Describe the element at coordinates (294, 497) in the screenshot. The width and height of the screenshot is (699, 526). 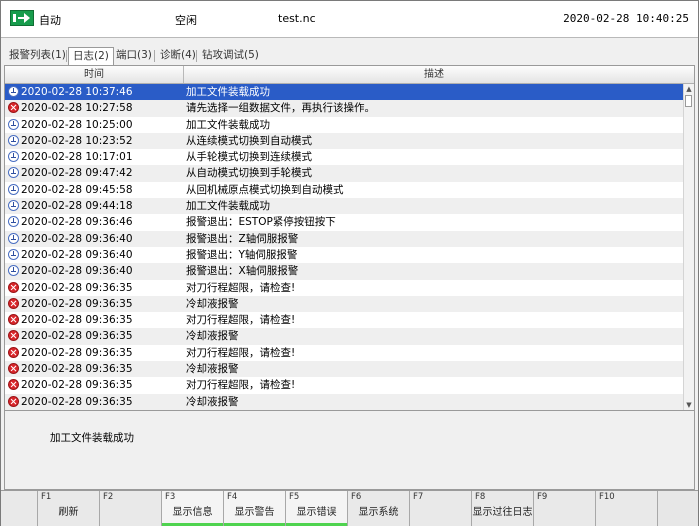
I see `function-key-number: F5` at that location.